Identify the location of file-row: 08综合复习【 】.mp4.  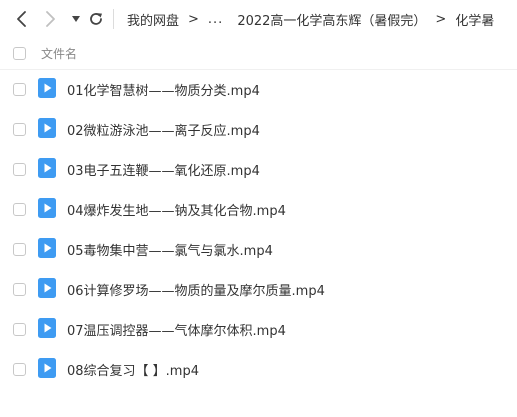
(258, 369).